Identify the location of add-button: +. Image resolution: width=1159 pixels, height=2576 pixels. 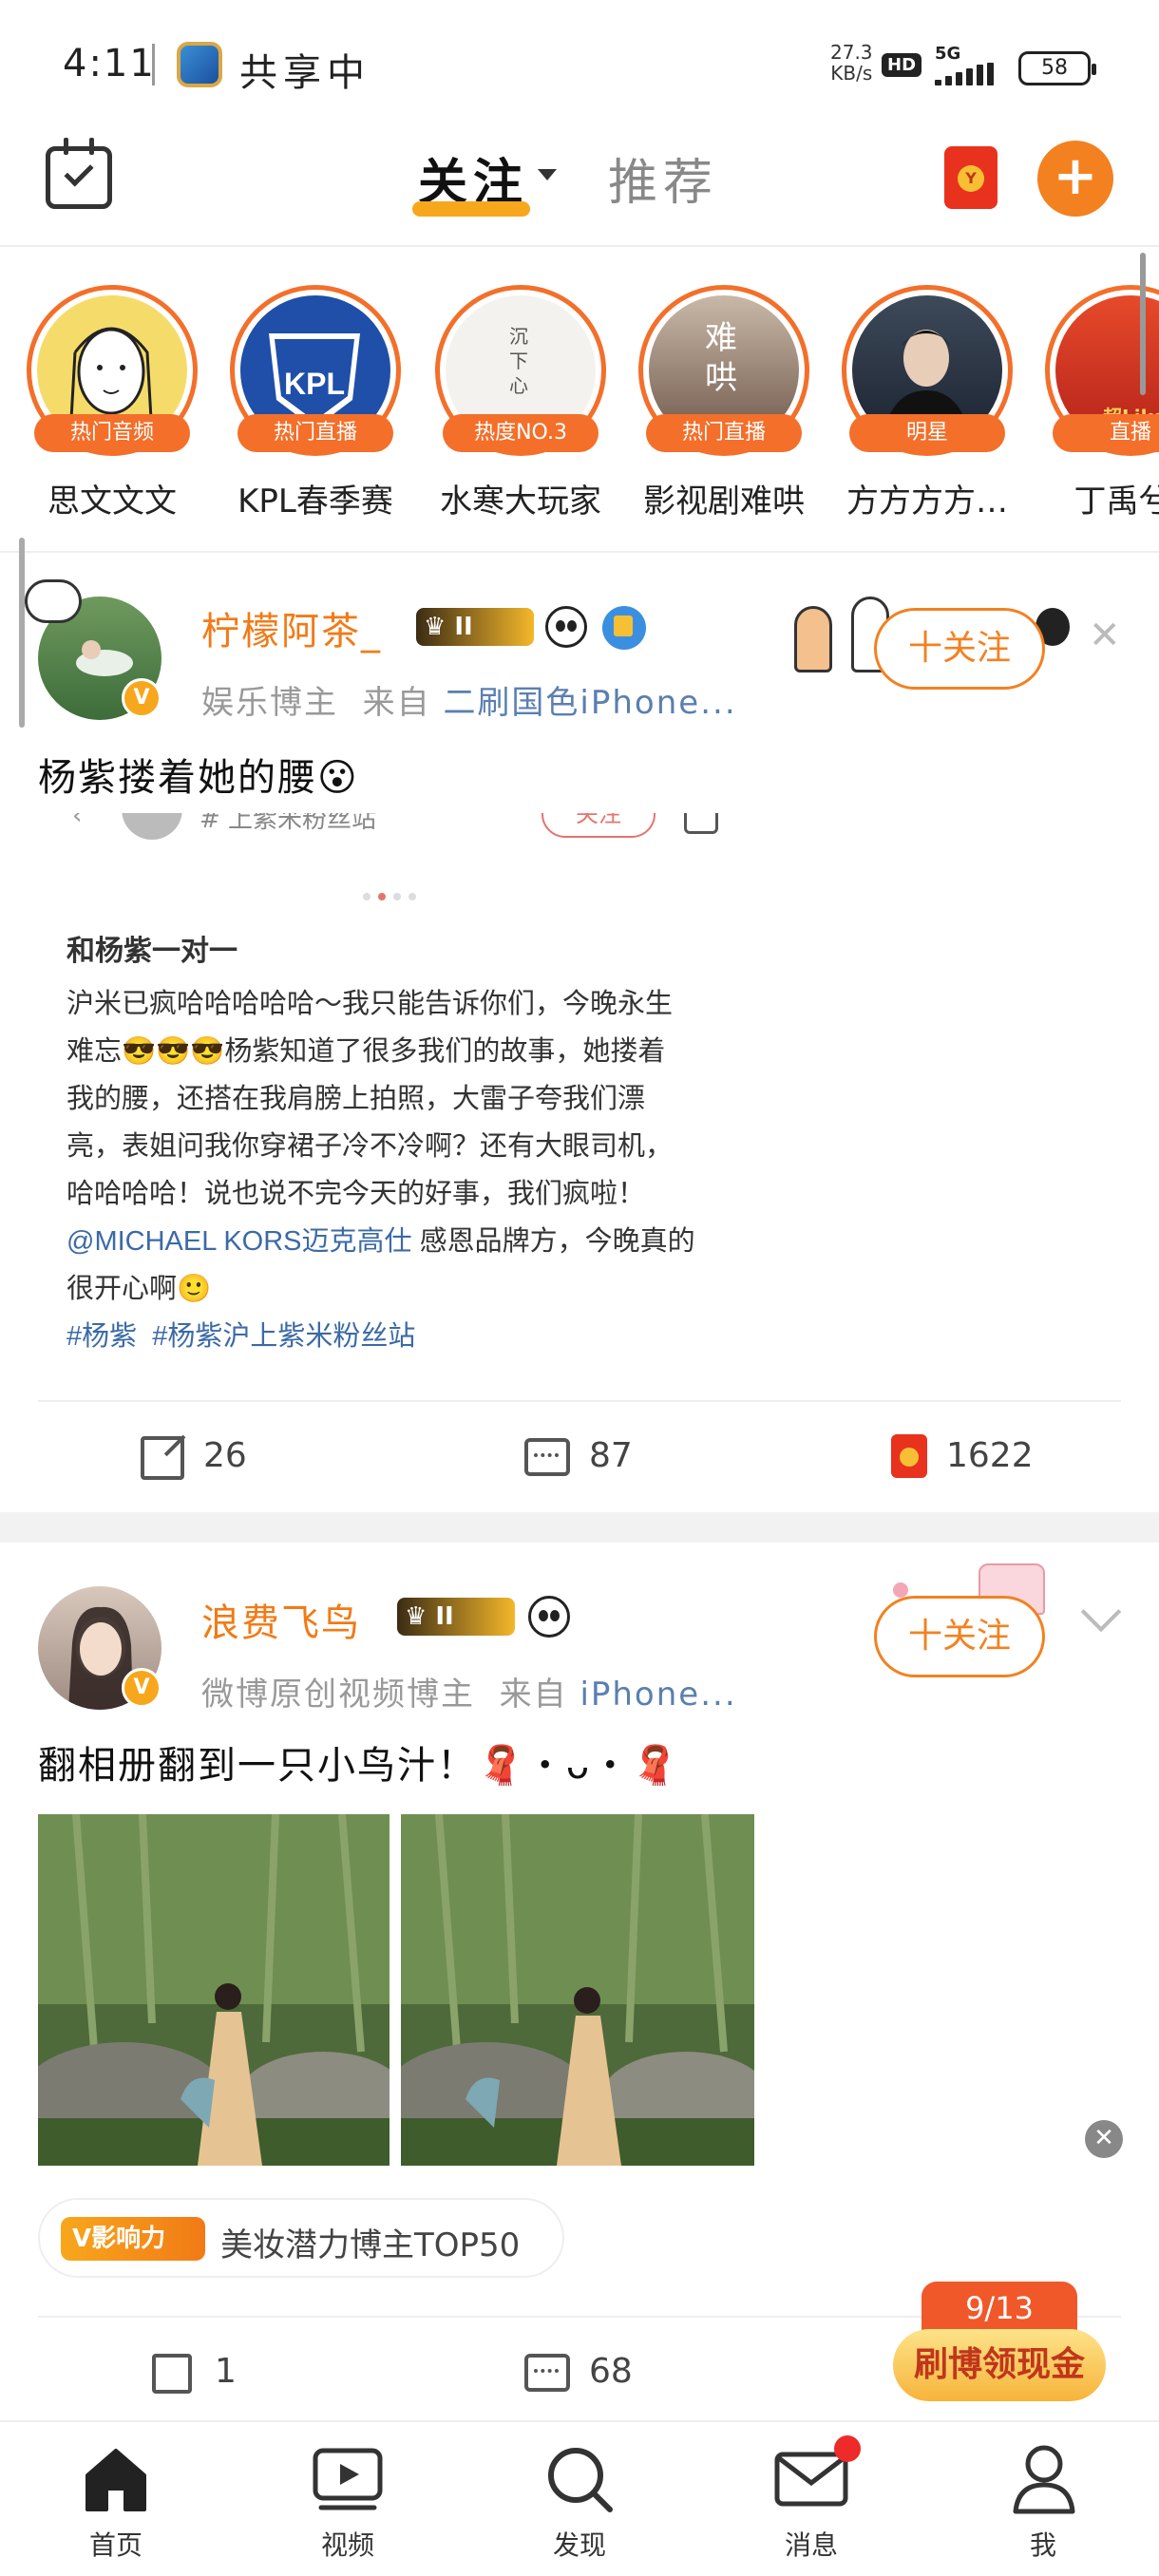
(1075, 179).